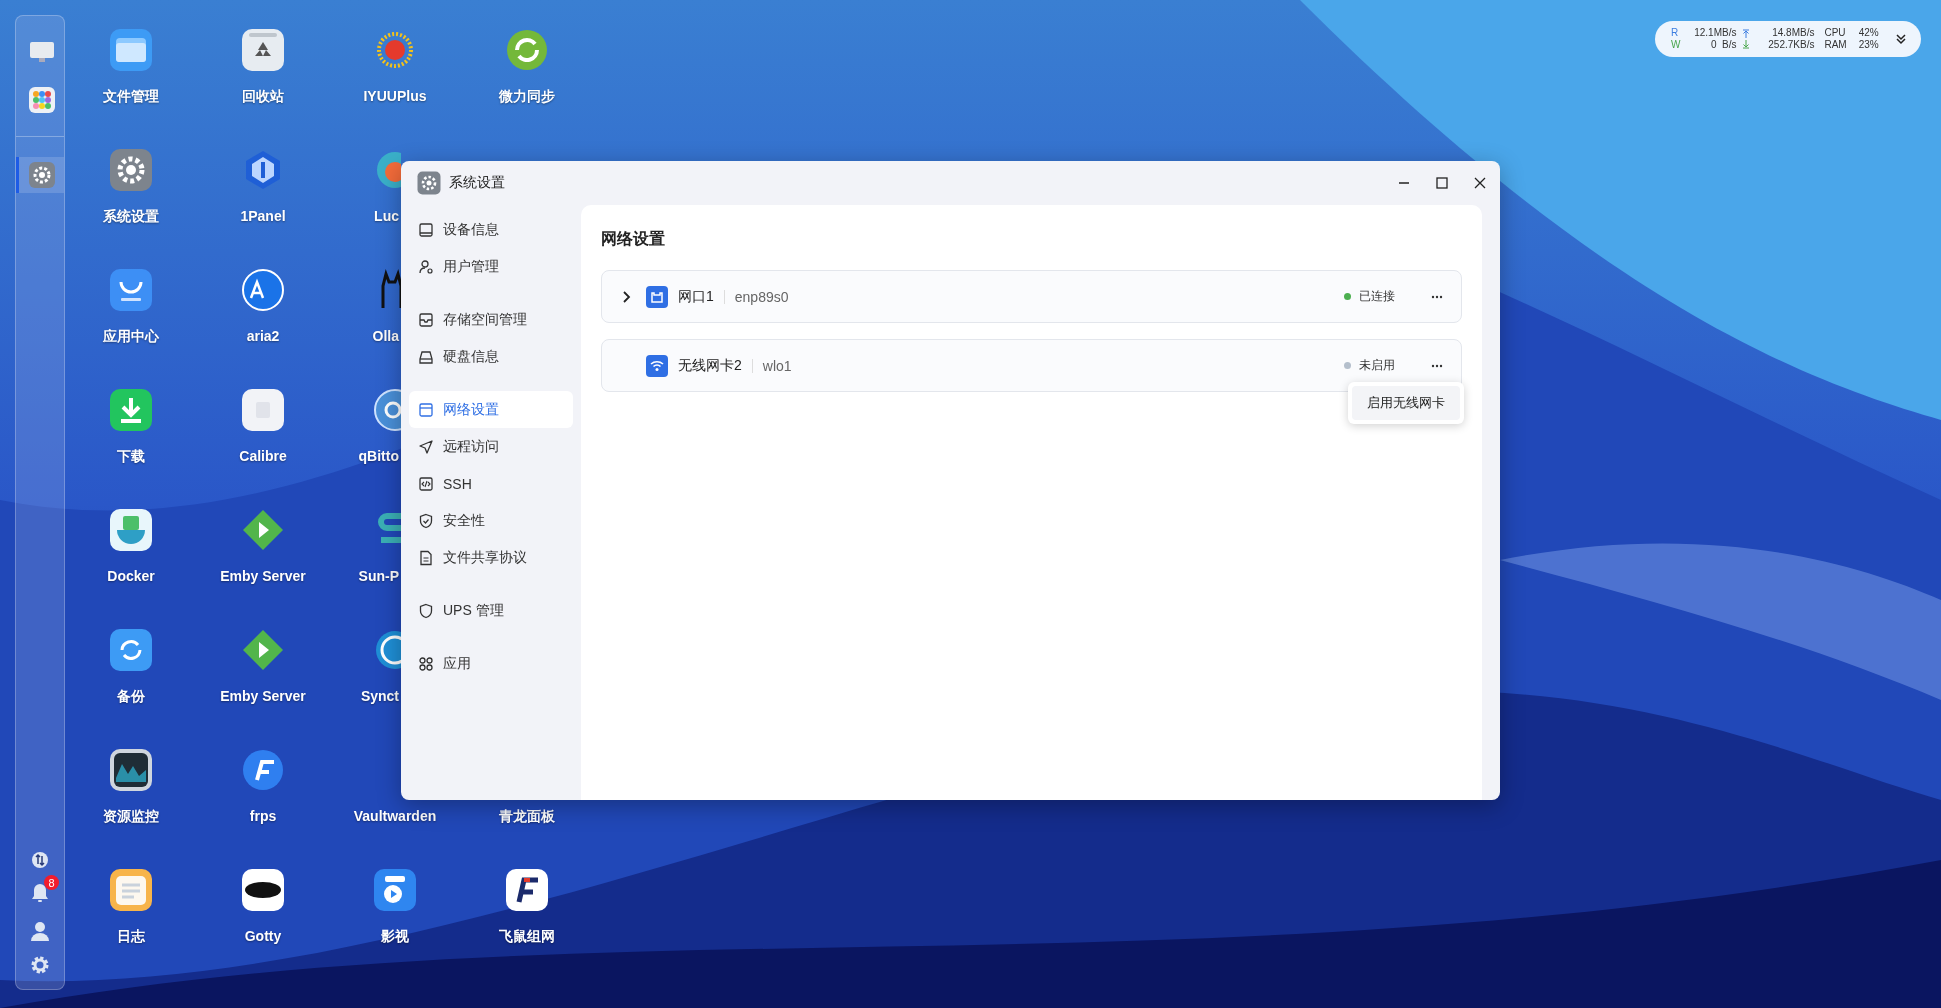 Image resolution: width=1941 pixels, height=1008 pixels. Describe the element at coordinates (1901, 39) in the screenshot. I see `chevron-down-icon` at that location.